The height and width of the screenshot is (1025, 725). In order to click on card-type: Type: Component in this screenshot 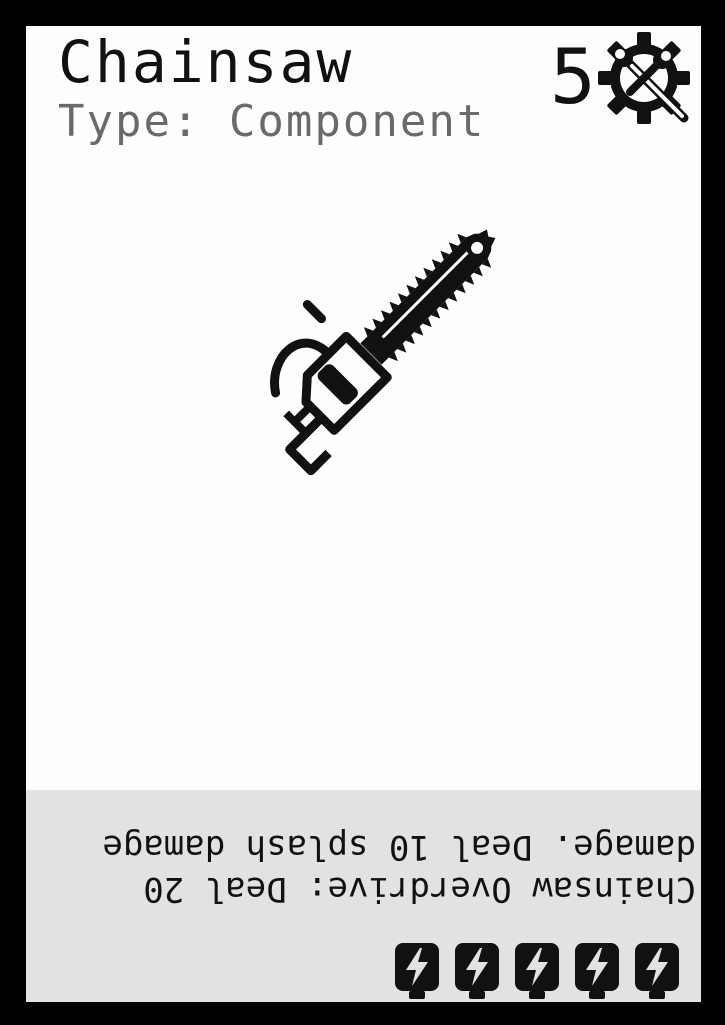, I will do `click(272, 121)`.